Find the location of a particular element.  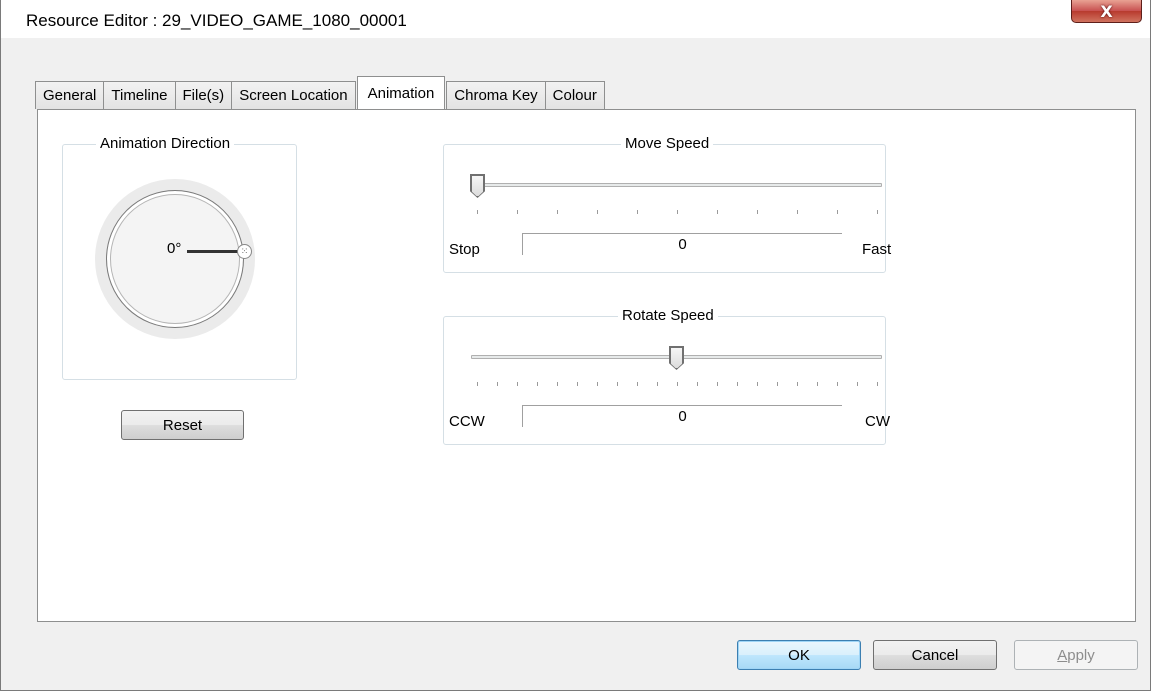

handle-dots-icon: ⁙ is located at coordinates (244, 251).